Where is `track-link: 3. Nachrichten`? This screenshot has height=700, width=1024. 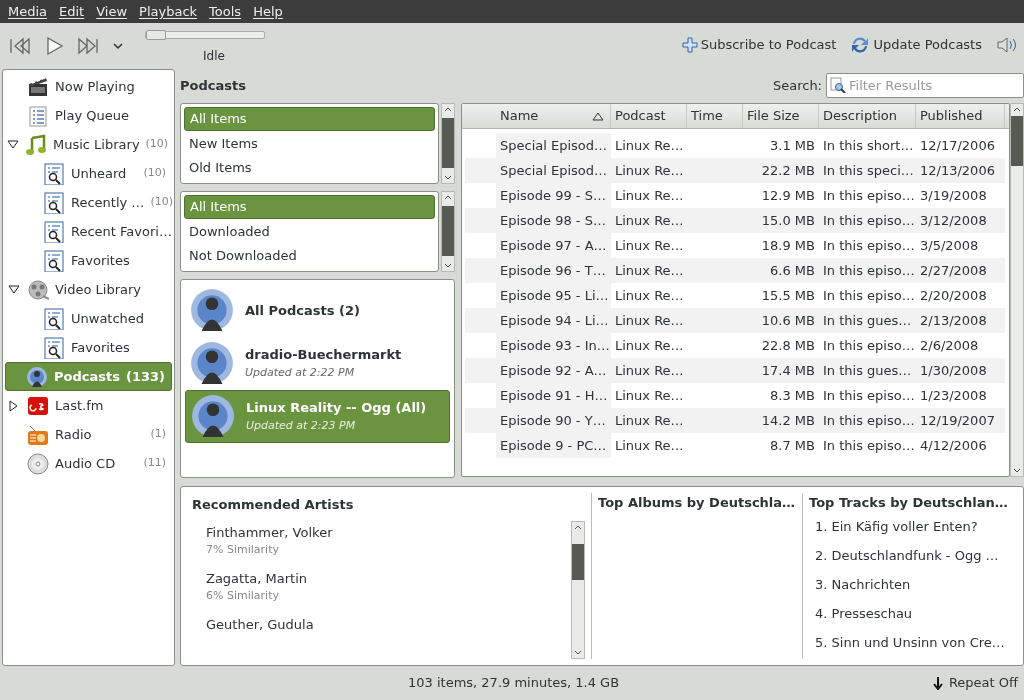 track-link: 3. Nachrichten is located at coordinates (913, 585).